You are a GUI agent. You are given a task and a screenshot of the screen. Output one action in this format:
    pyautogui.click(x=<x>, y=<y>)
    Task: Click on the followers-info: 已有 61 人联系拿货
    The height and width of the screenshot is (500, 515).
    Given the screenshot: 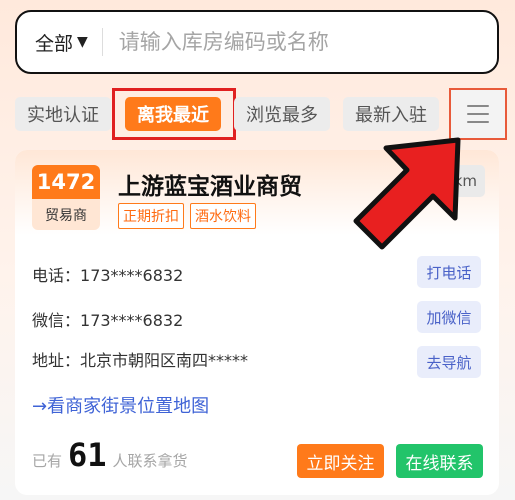 What is the action you would take?
    pyautogui.click(x=110, y=455)
    